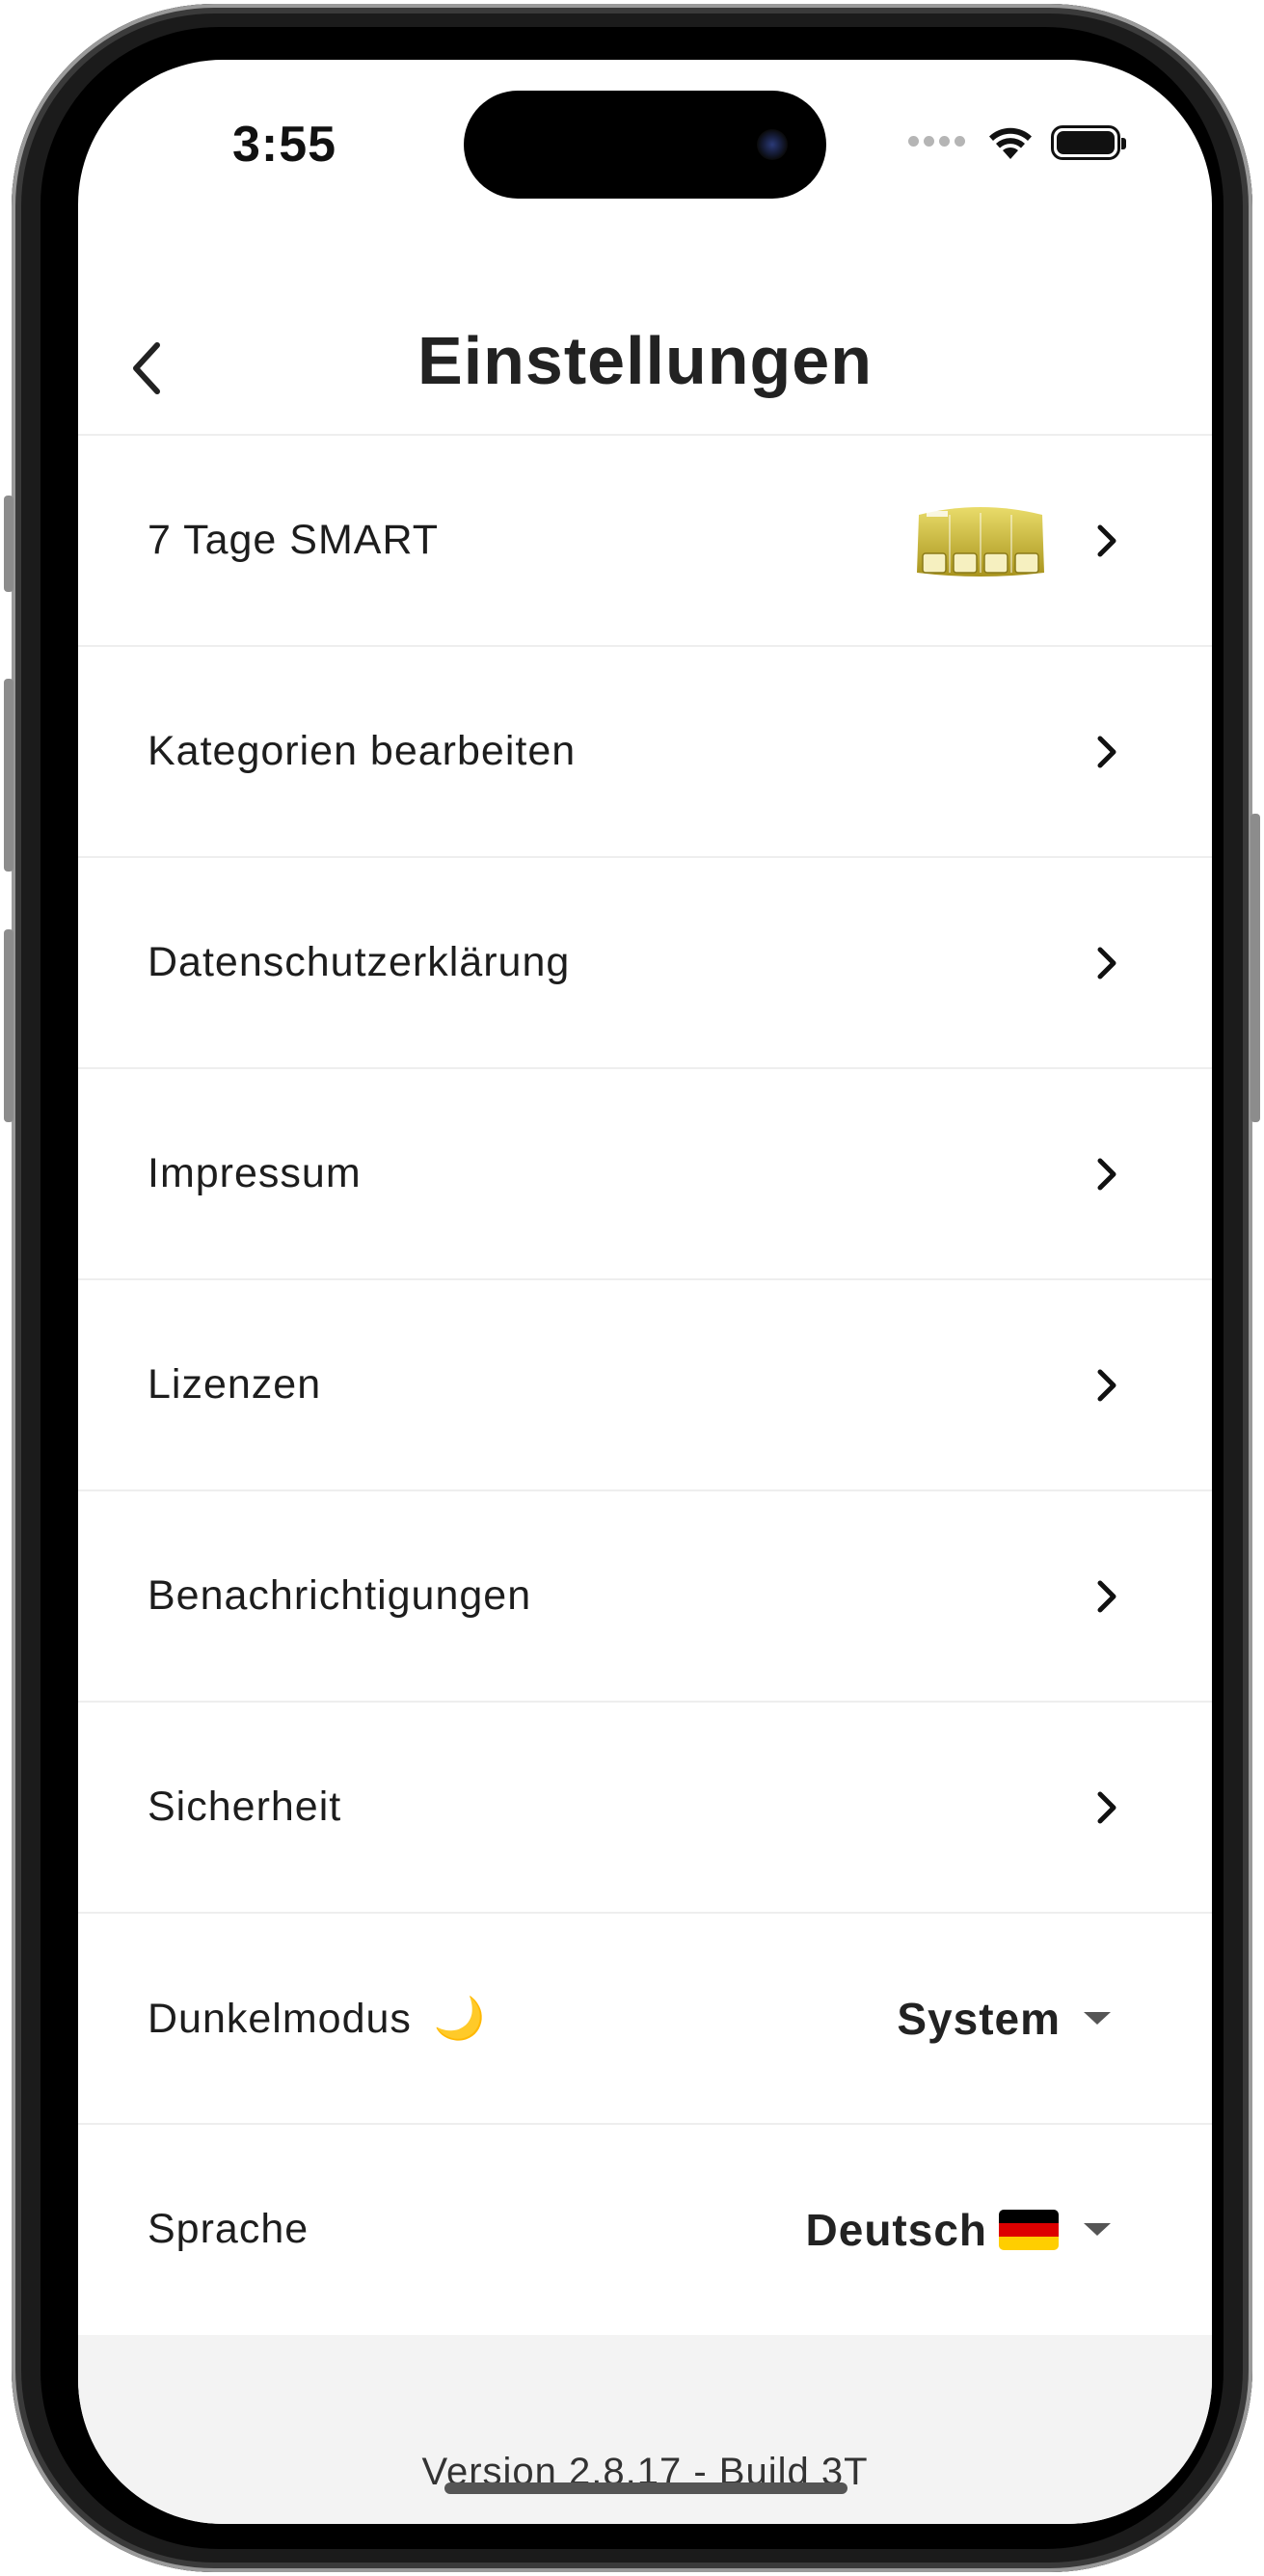 This screenshot has height=2576, width=1264. I want to click on row-label: Sicherheit, so click(245, 1807).